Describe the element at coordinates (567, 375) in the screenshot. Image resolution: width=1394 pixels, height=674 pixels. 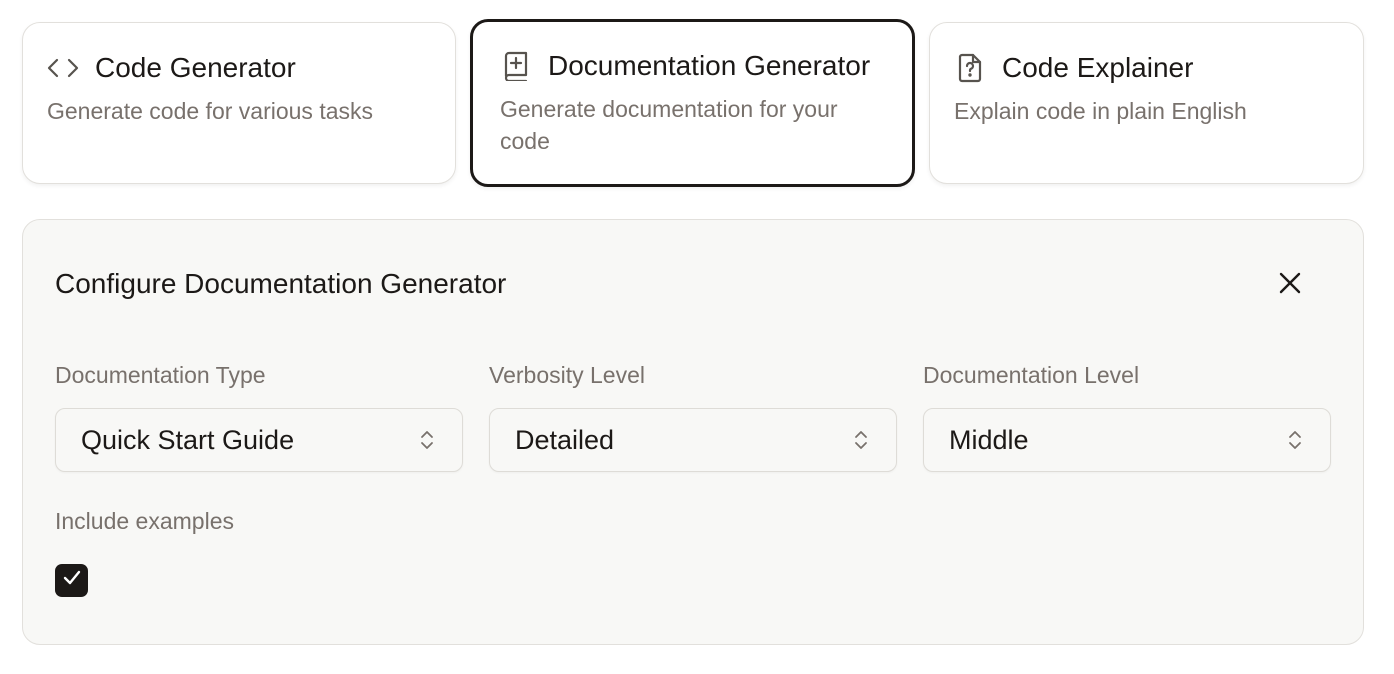
I see `verbosity-level-label: Verbosity Level` at that location.